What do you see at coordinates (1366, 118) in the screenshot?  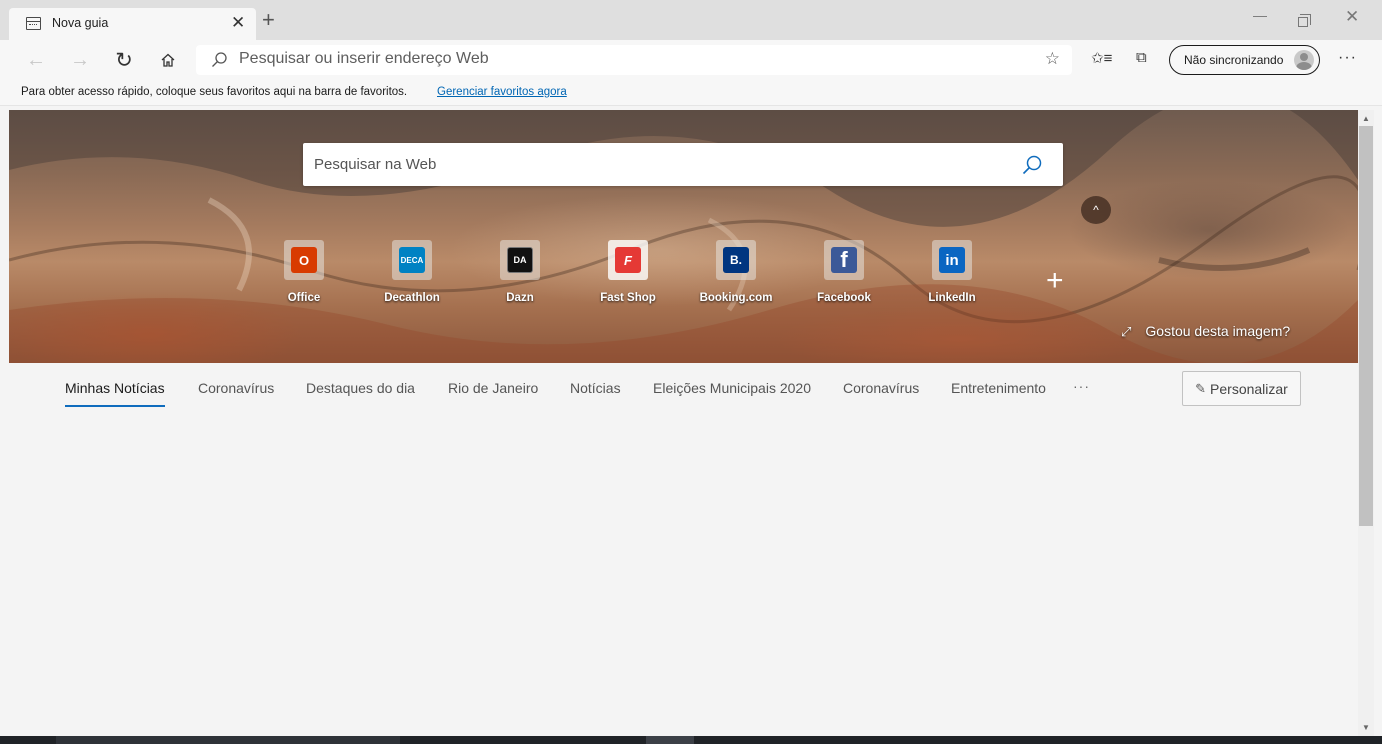 I see `scroll-up-arrow-icon: ▲` at bounding box center [1366, 118].